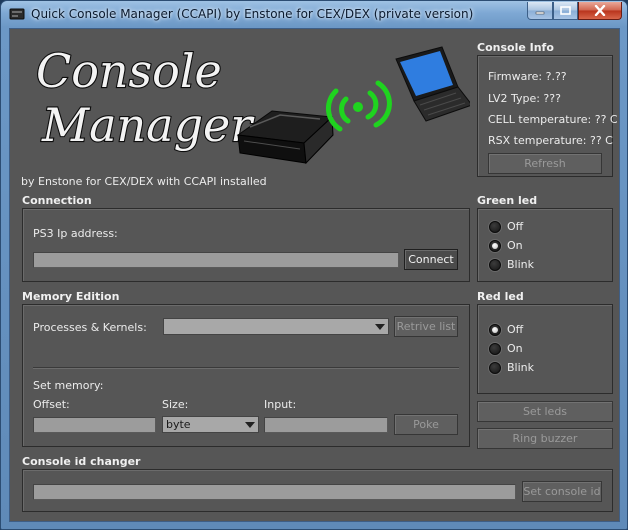 The width and height of the screenshot is (628, 530). I want to click on logo-line-manager: Manager, so click(148, 125).